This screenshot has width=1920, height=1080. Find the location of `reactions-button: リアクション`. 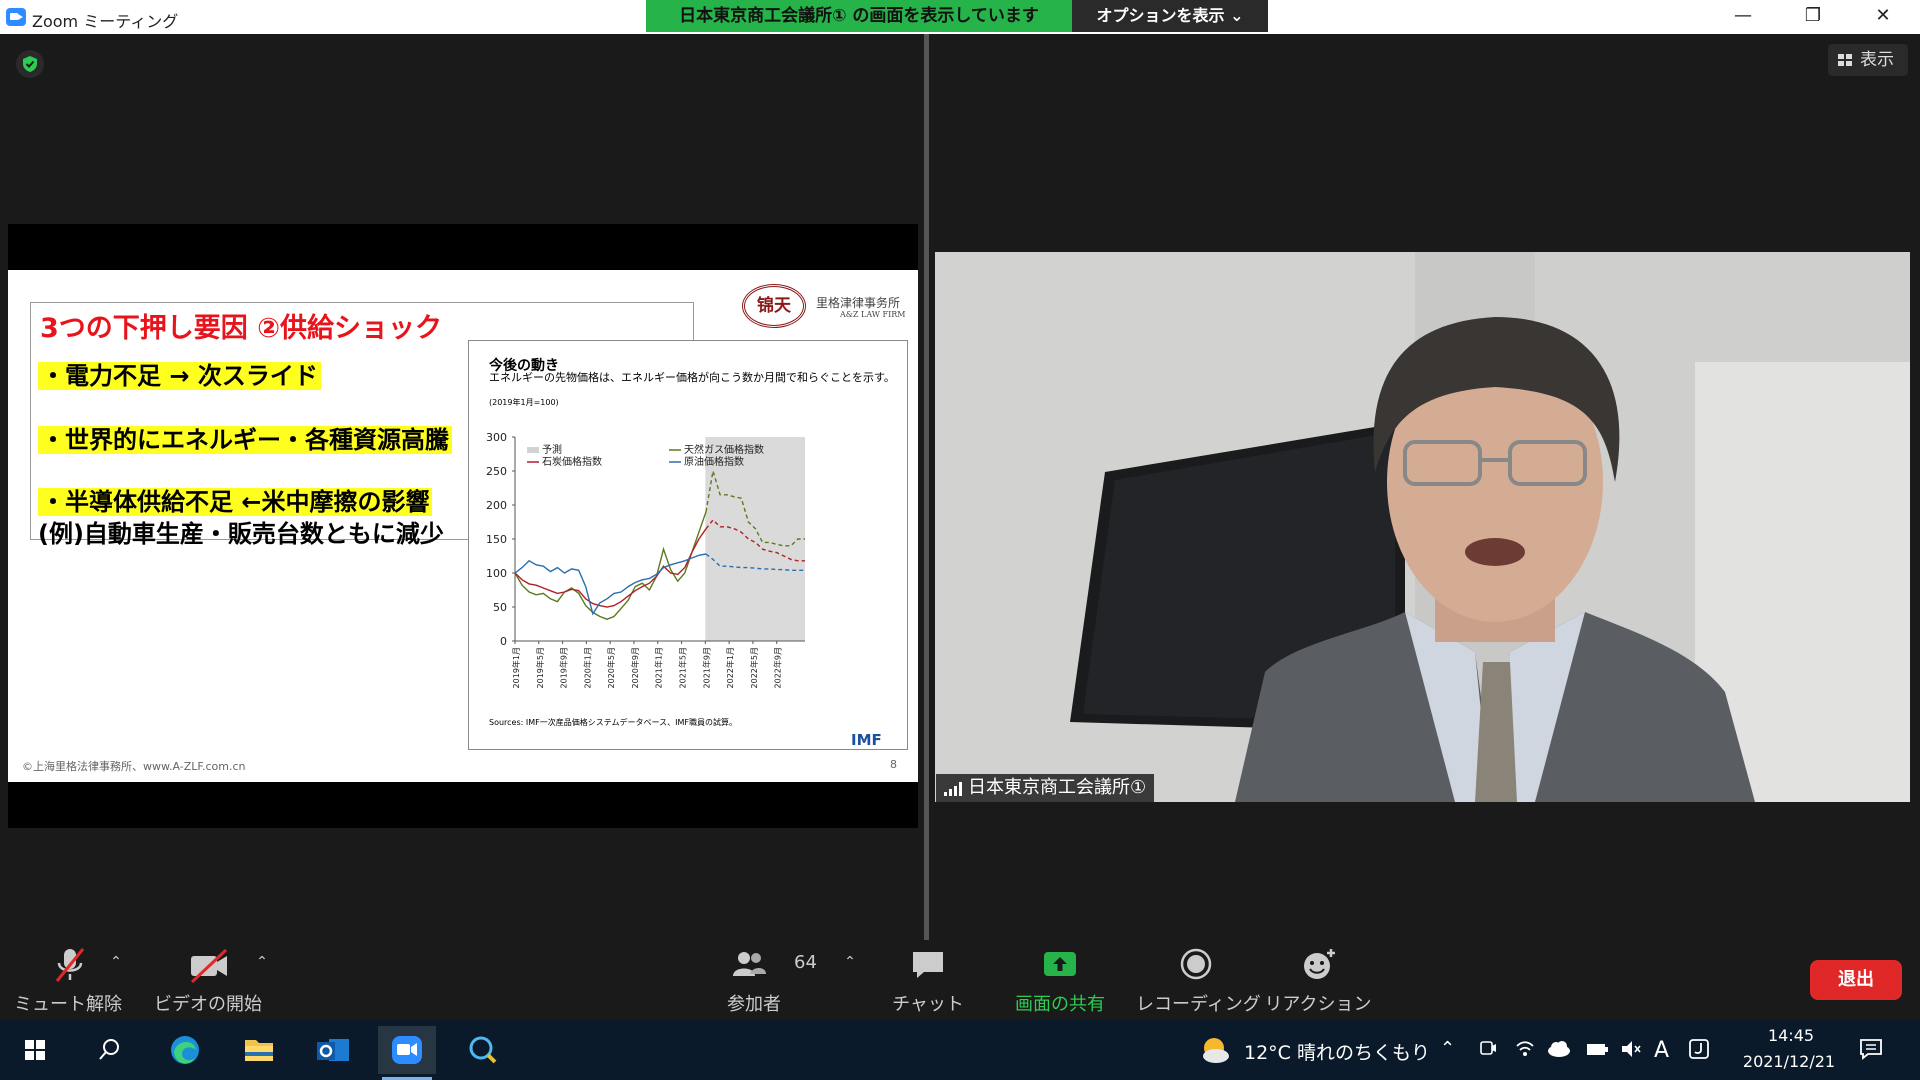

reactions-button: リアクション is located at coordinates (1318, 980).